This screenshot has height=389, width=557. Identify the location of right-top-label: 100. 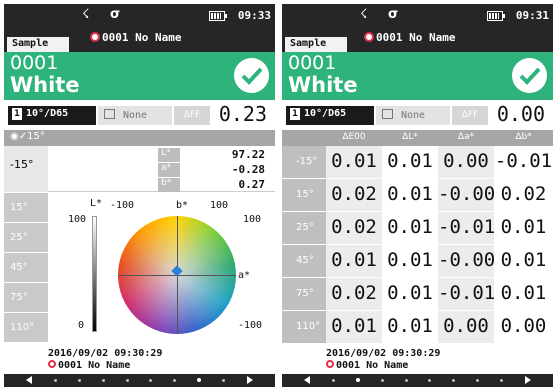
(252, 219).